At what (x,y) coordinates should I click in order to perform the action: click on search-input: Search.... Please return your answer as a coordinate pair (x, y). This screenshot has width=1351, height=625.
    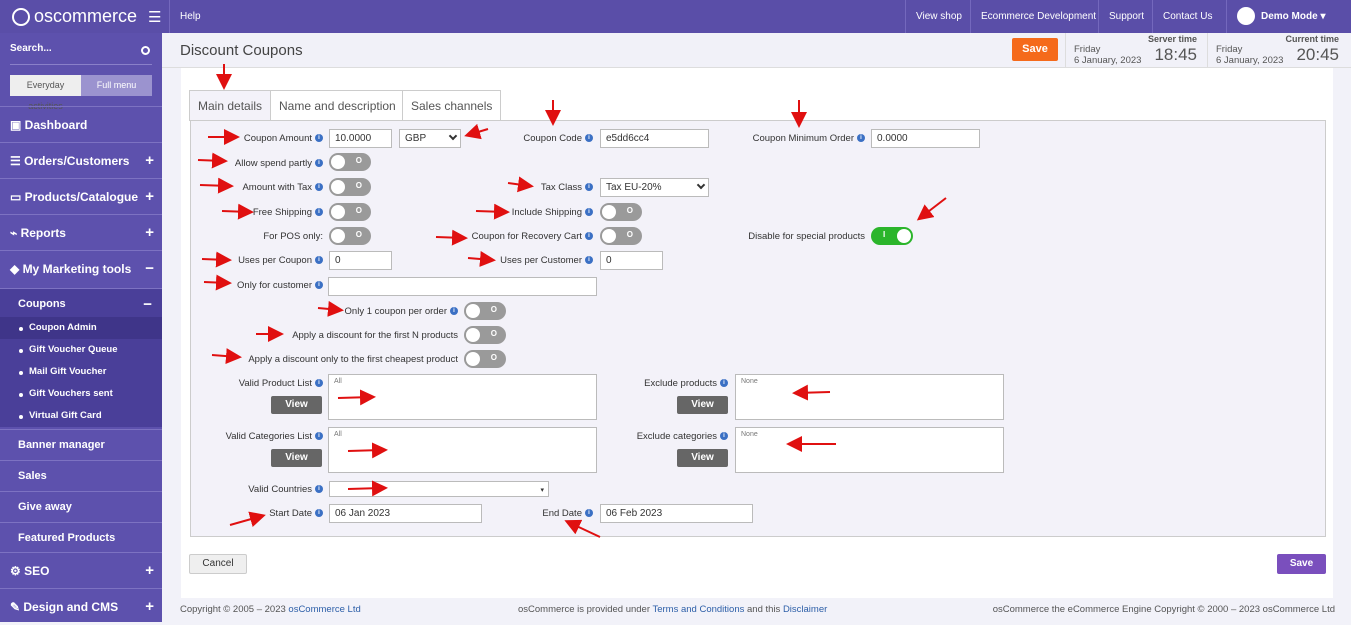
    Looking at the image, I should click on (81, 54).